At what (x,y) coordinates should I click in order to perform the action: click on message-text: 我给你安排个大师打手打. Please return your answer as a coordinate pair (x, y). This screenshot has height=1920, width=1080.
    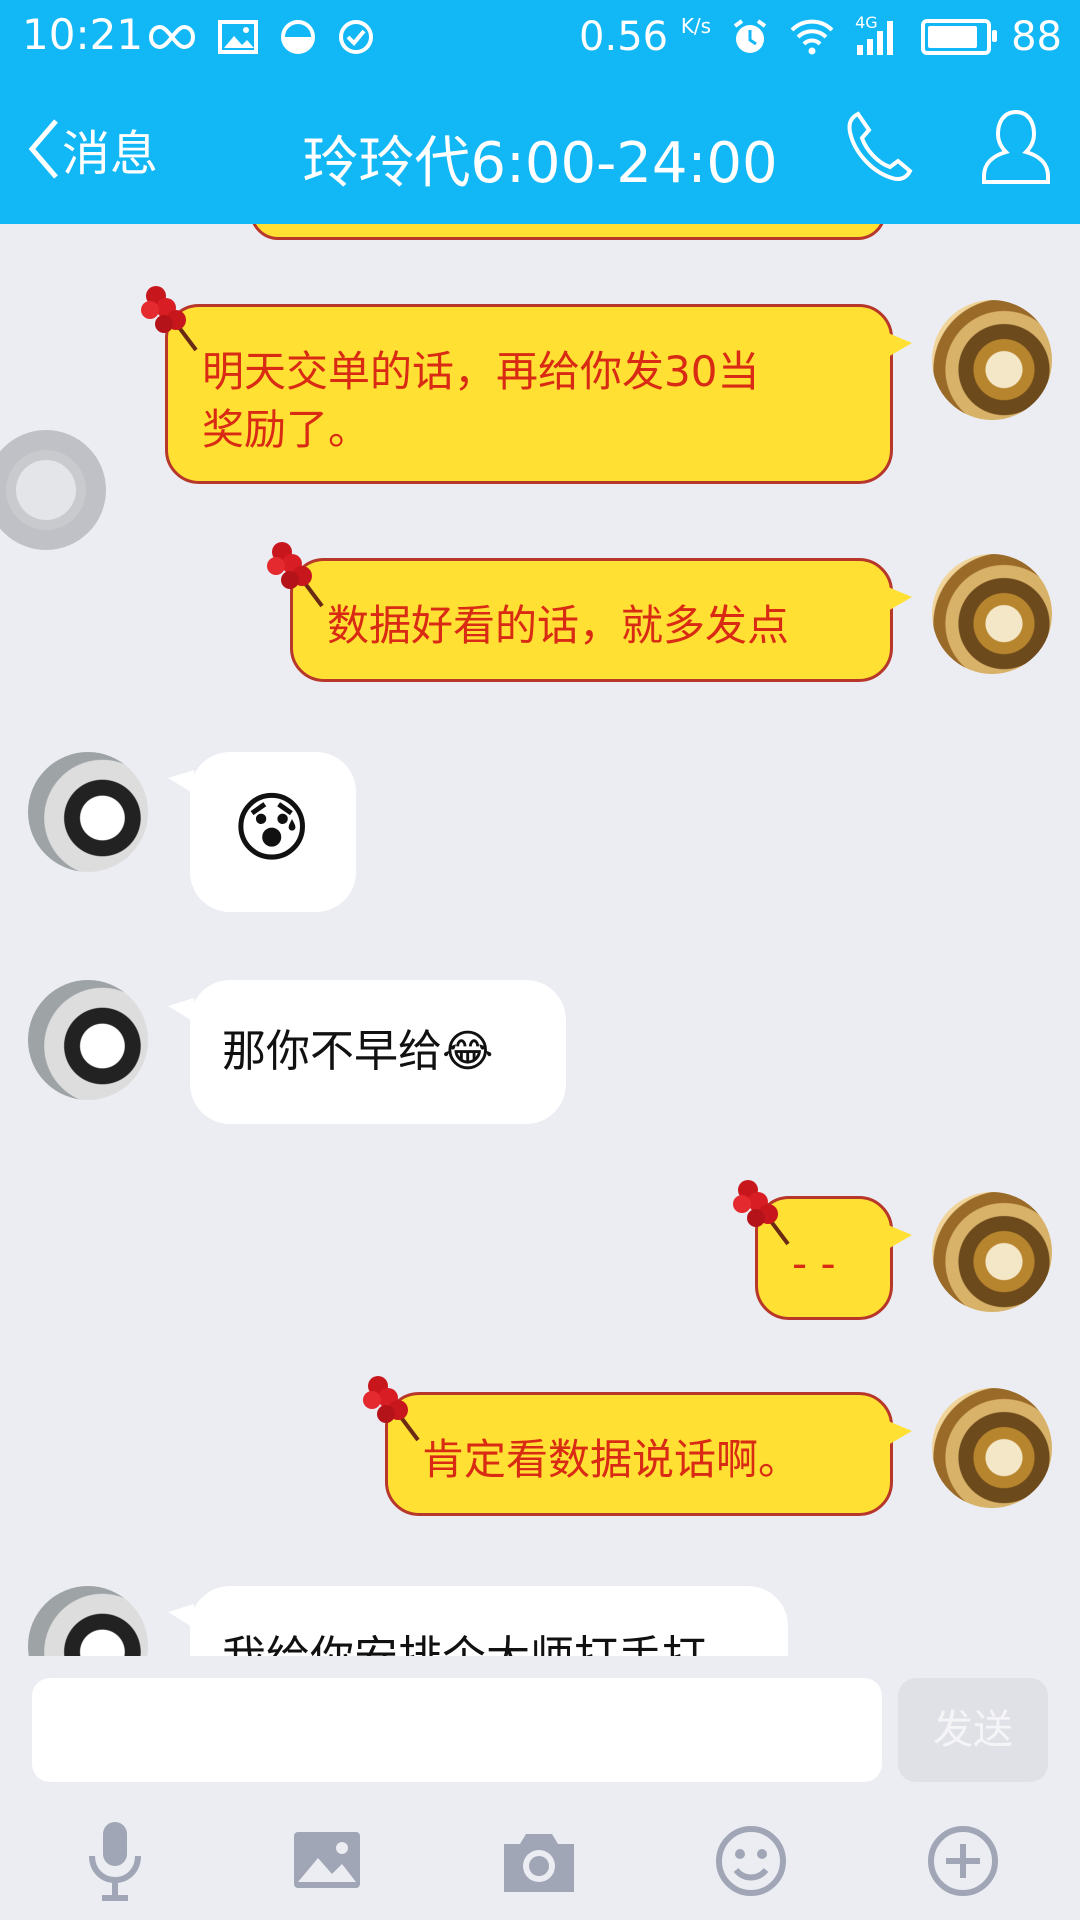
    Looking at the image, I should click on (464, 1644).